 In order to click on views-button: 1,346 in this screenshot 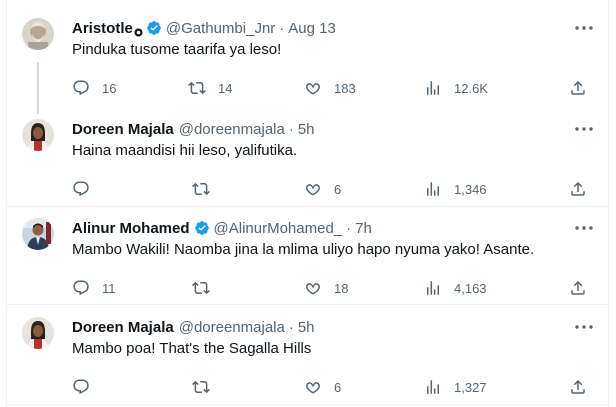, I will do `click(455, 189)`.